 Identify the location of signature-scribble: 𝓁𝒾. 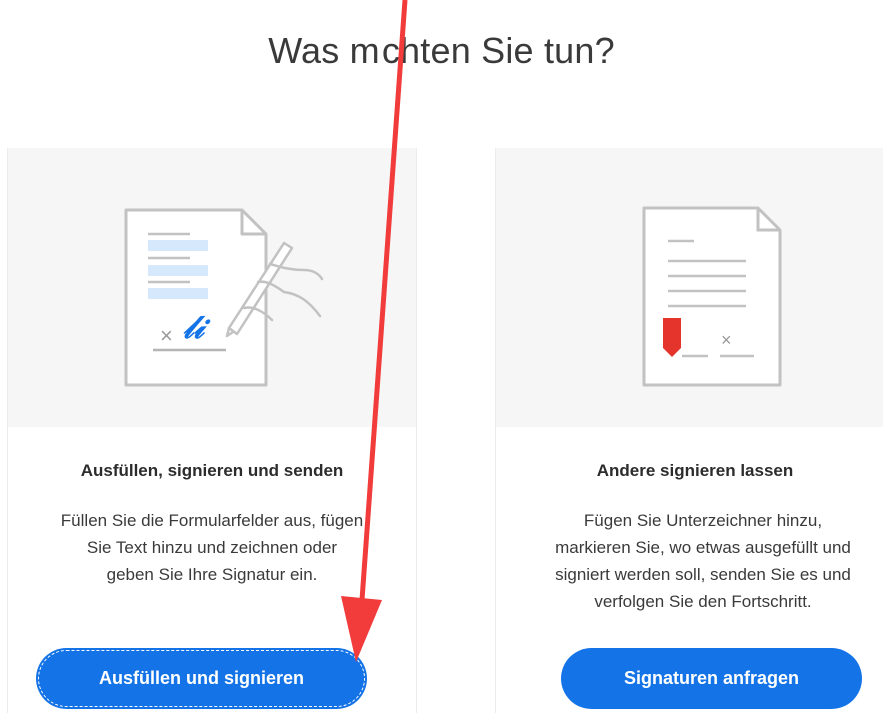
(193, 327).